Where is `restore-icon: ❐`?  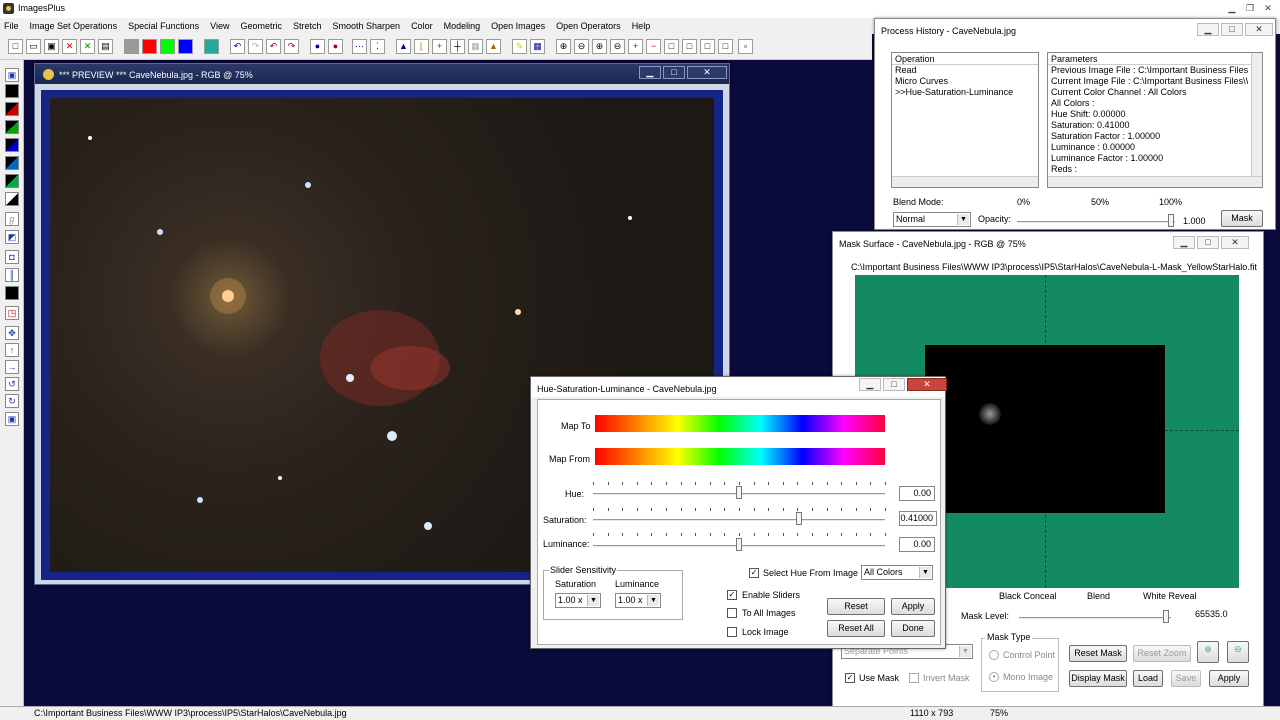
restore-icon: ❐ is located at coordinates (1250, 8).